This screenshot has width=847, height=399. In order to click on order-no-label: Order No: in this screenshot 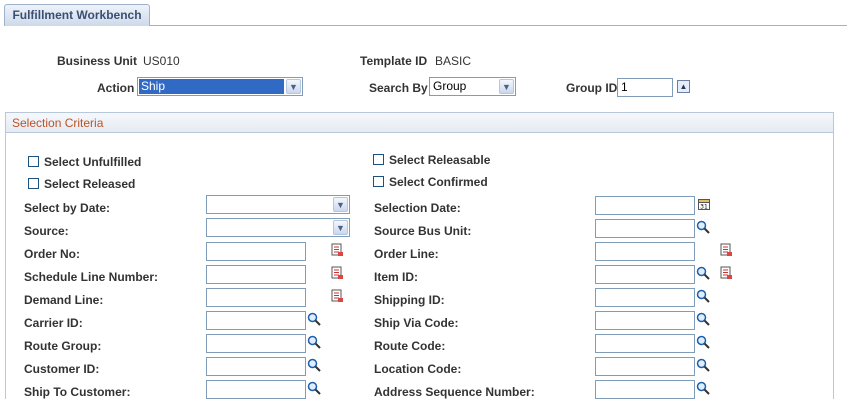, I will do `click(52, 254)`.